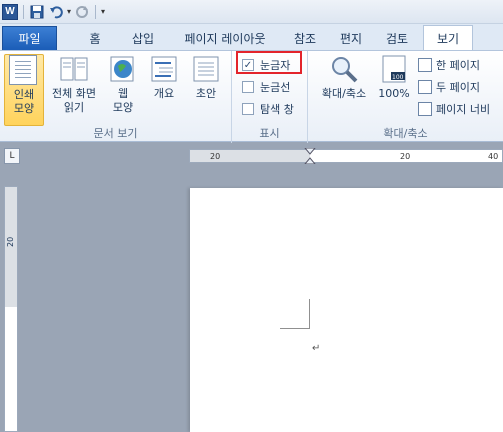 The image size is (503, 432). Describe the element at coordinates (206, 93) in the screenshot. I see `button-label: 초안` at that location.